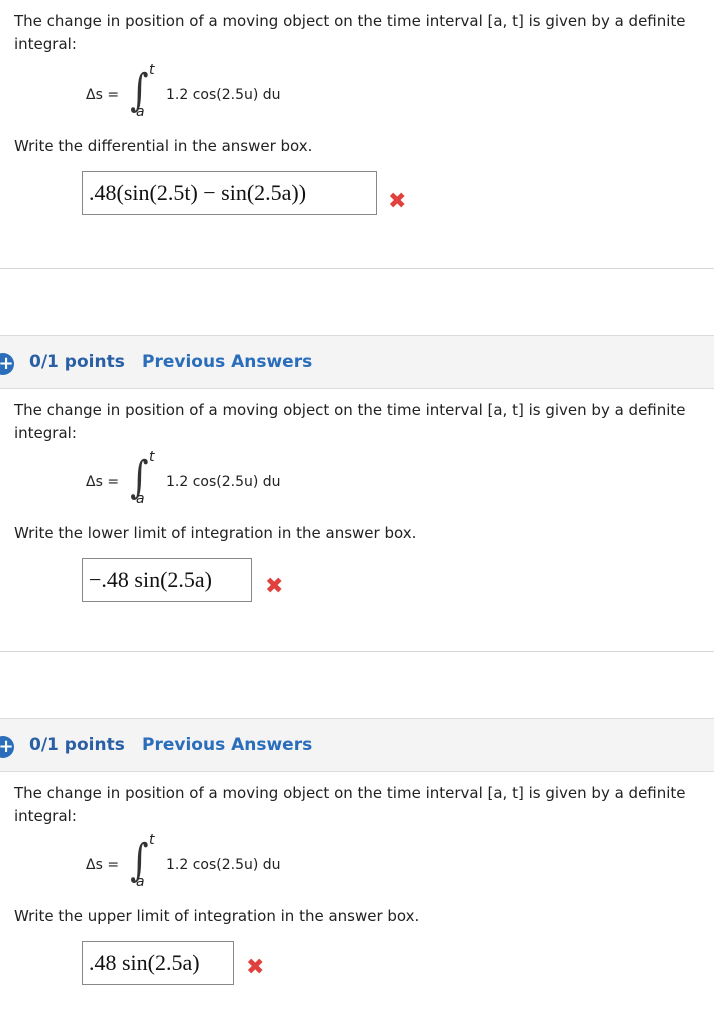  Describe the element at coordinates (357, 745) in the screenshot. I see `question-3-header: + 0/1 points Previous Answers` at that location.